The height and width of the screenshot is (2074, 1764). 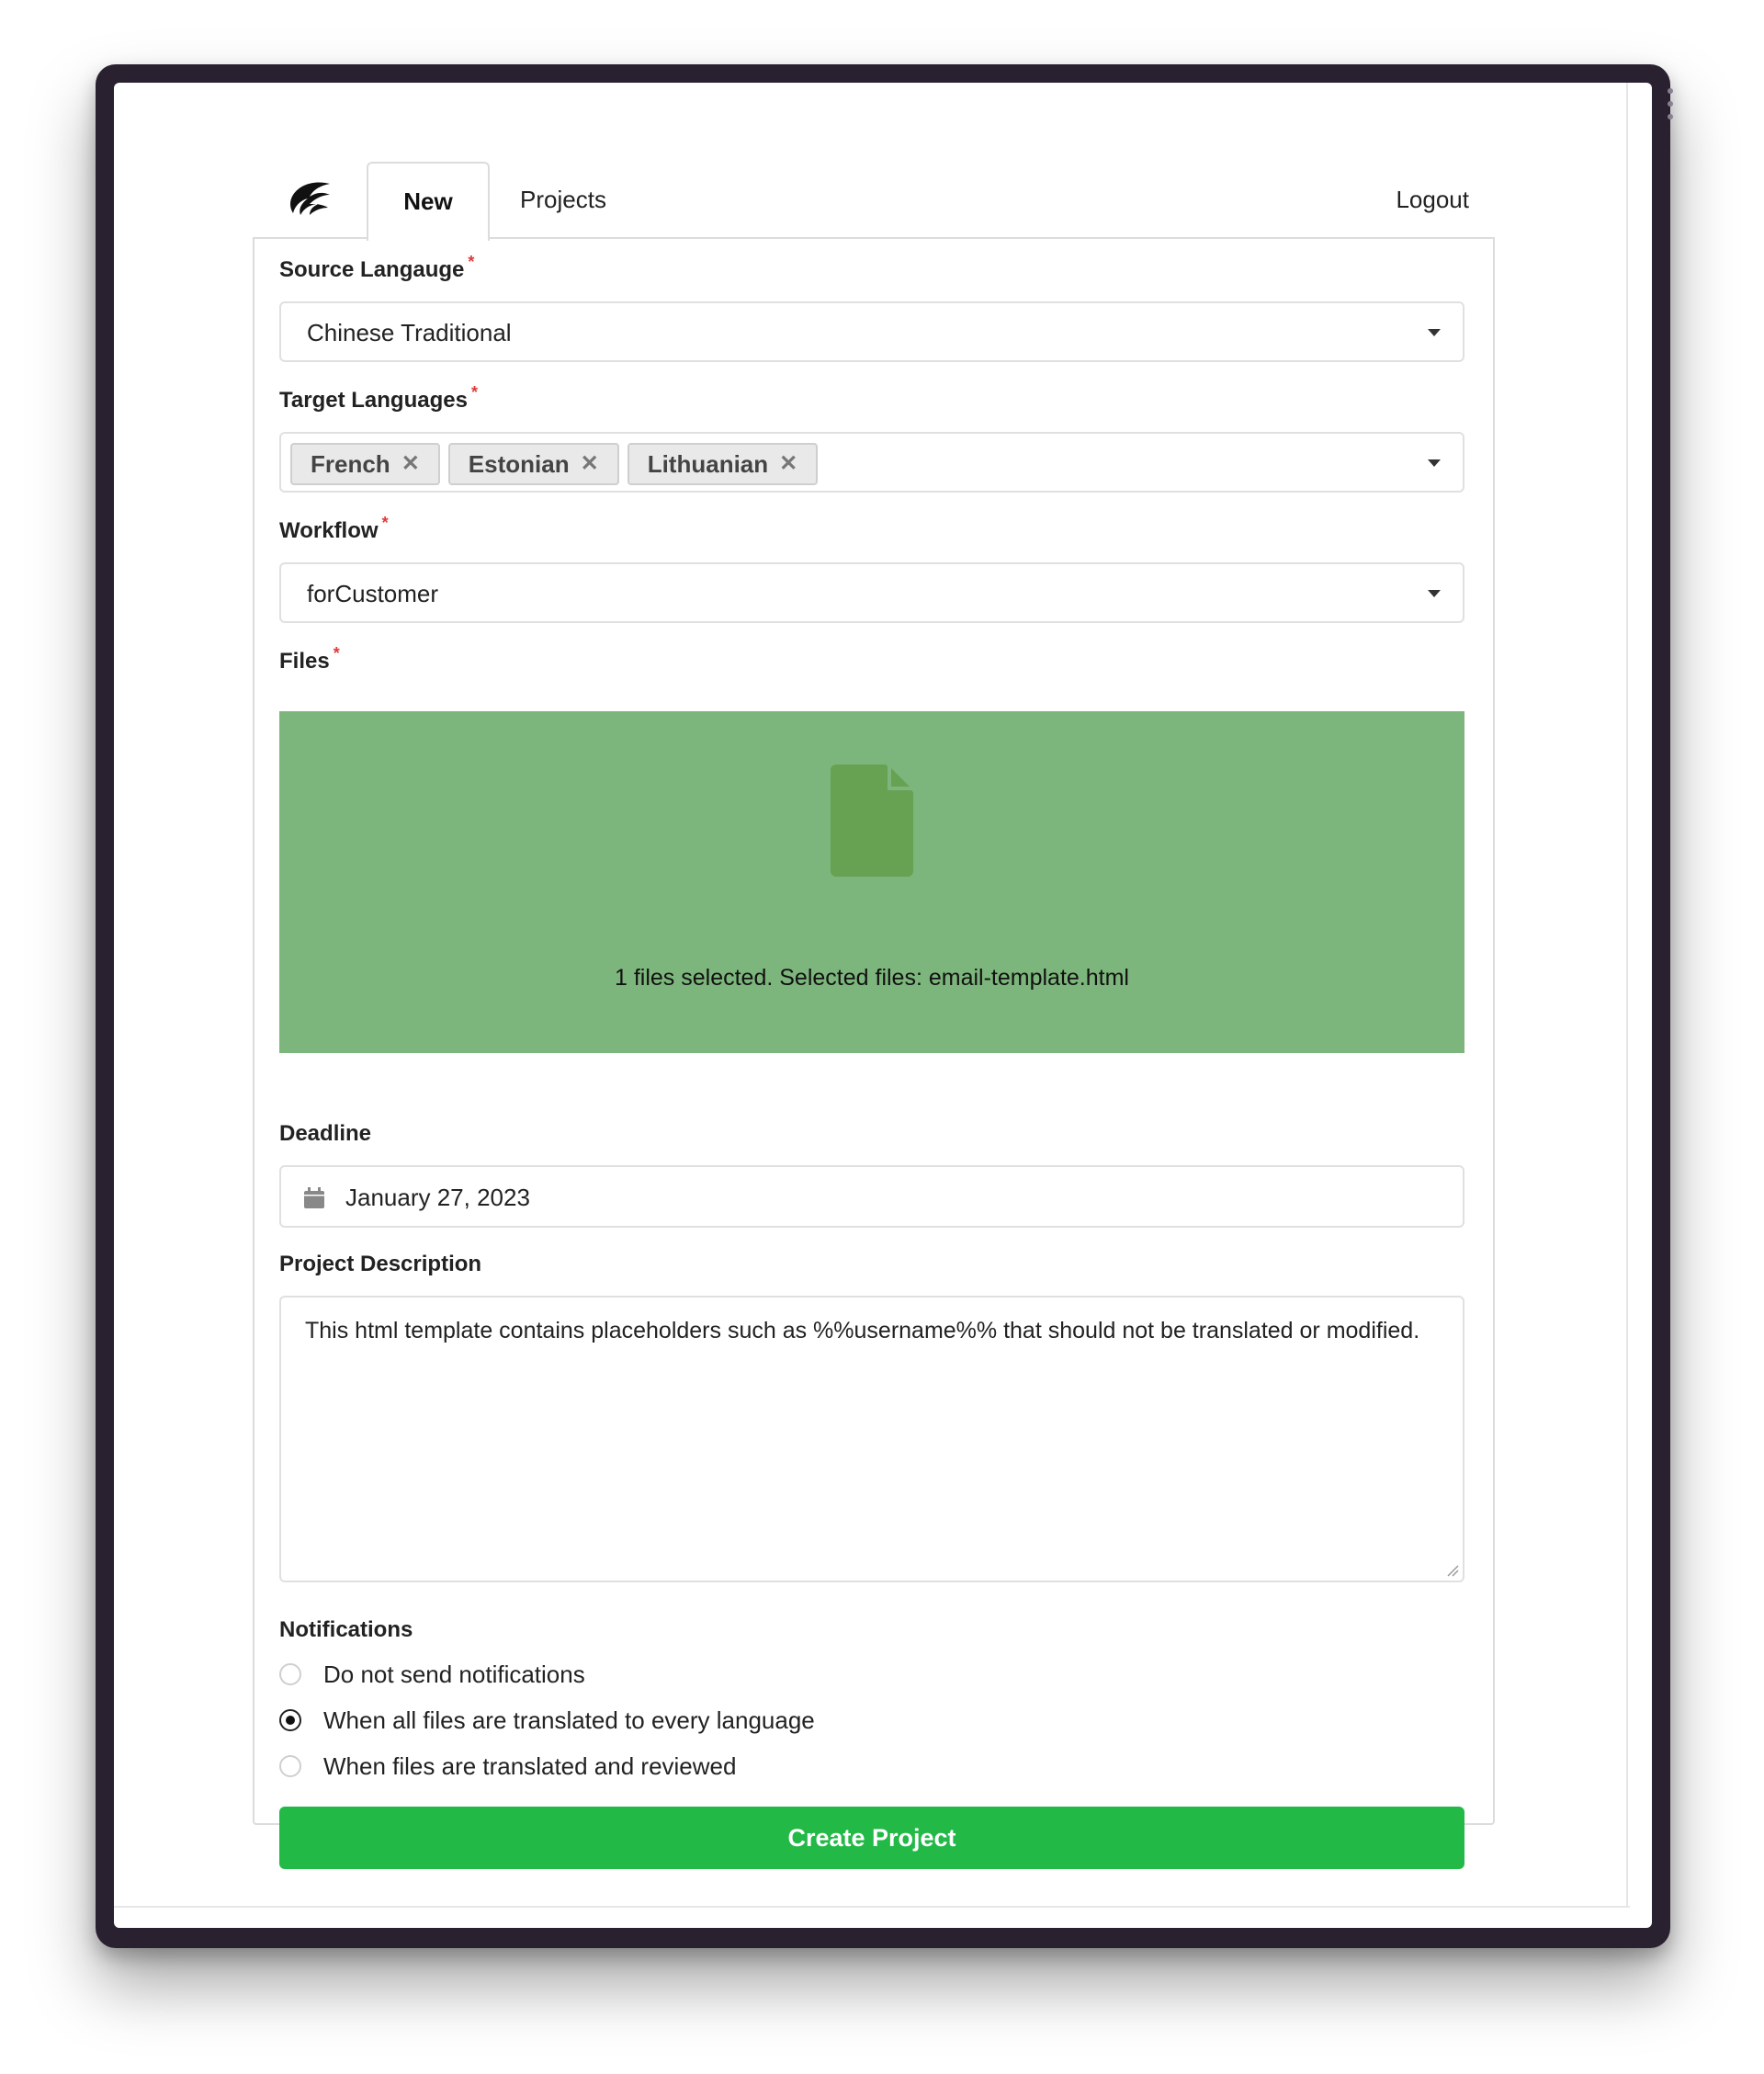 What do you see at coordinates (1453, 1570) in the screenshot?
I see `resize-grip-icon` at bounding box center [1453, 1570].